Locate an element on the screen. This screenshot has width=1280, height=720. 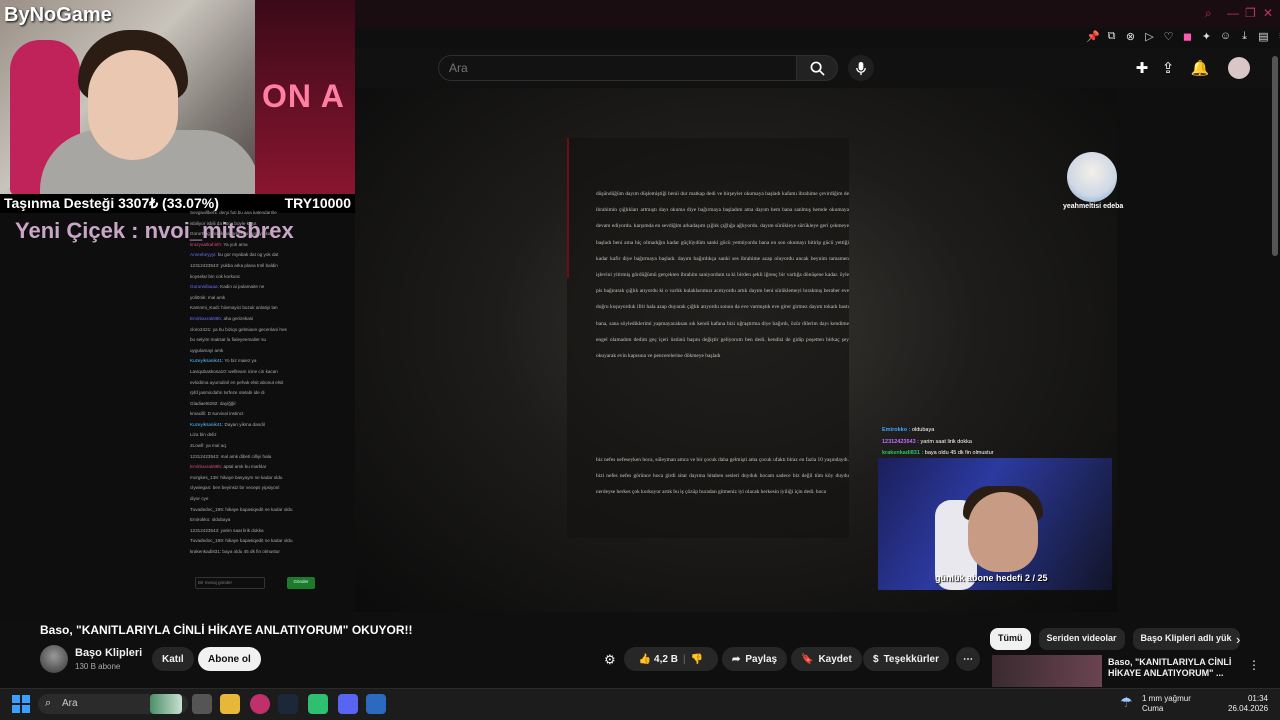
voice-search-button is located at coordinates (861, 68).